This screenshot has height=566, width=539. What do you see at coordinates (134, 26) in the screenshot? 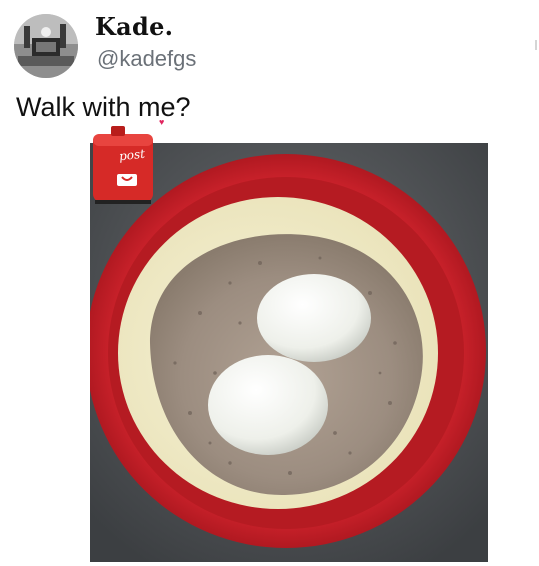
I see `display-name: Kade.` at bounding box center [134, 26].